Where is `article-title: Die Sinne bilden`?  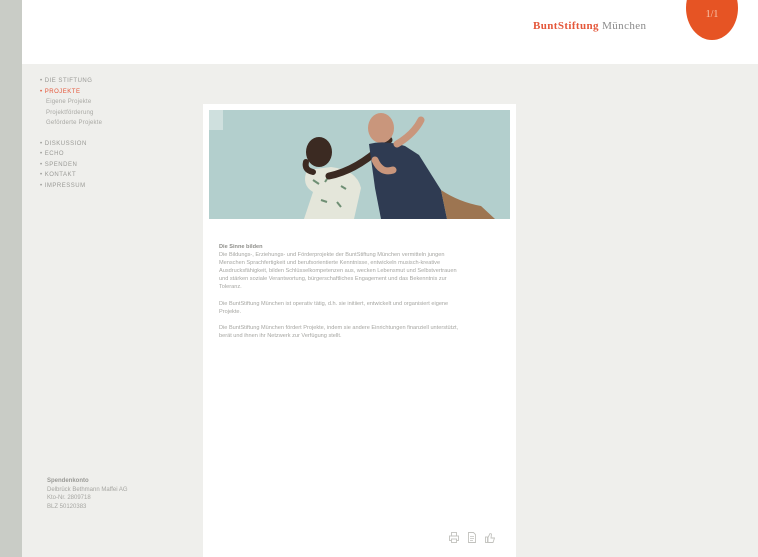
article-title: Die Sinne bilden is located at coordinates (241, 247).